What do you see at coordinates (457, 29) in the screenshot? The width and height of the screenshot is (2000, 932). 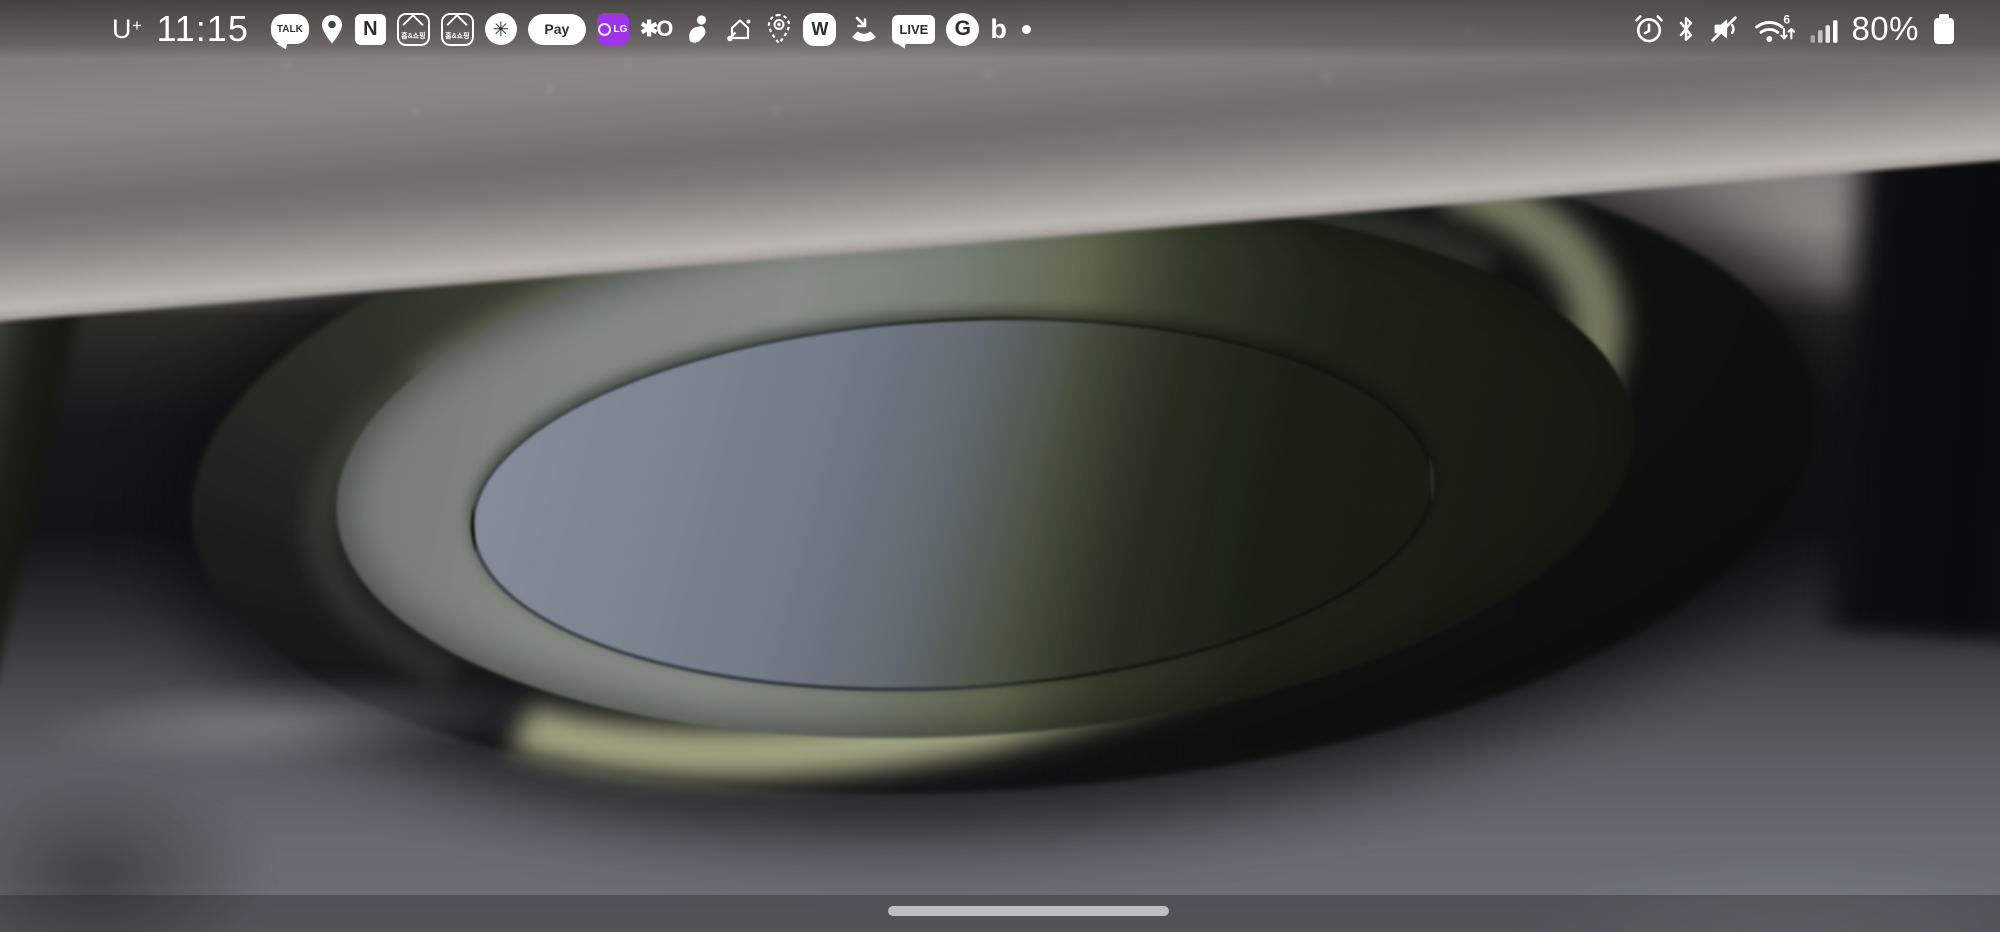 I see `home-shopping-icon-2: 홈&쇼핑` at bounding box center [457, 29].